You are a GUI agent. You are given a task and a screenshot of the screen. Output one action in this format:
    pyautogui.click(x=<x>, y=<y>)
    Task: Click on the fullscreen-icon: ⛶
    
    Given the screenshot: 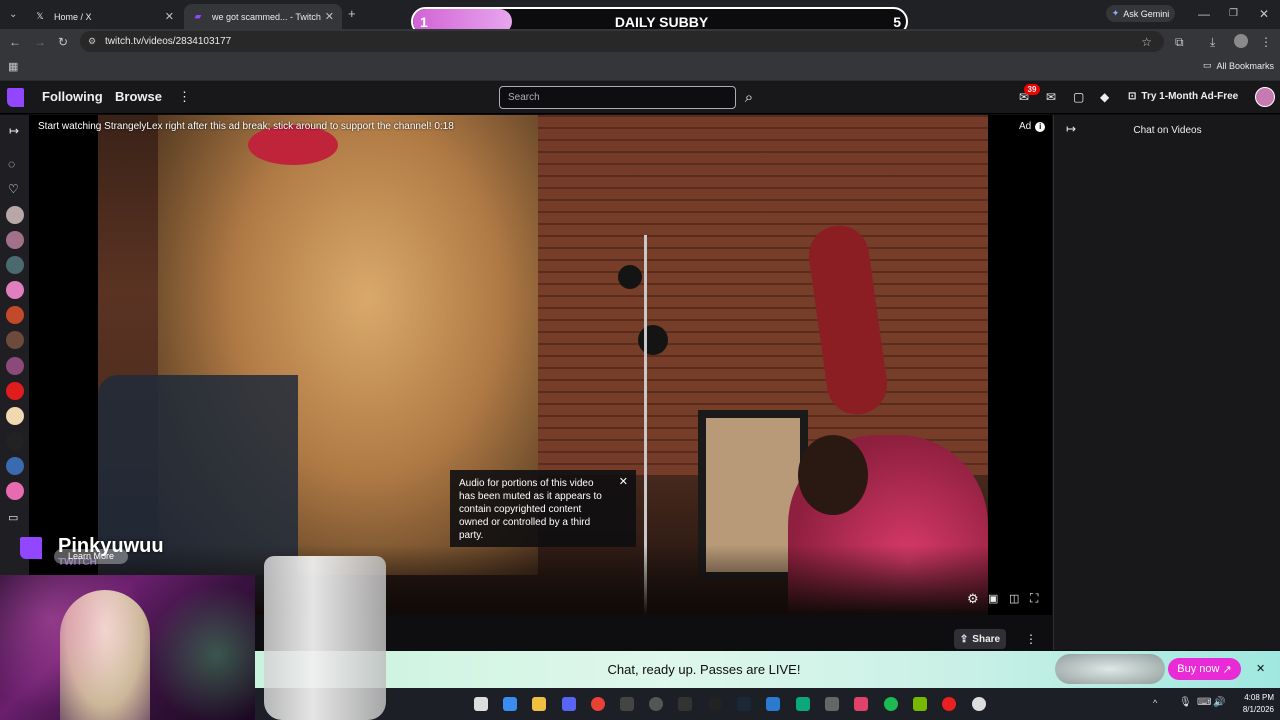 What is the action you would take?
    pyautogui.click(x=1034, y=598)
    